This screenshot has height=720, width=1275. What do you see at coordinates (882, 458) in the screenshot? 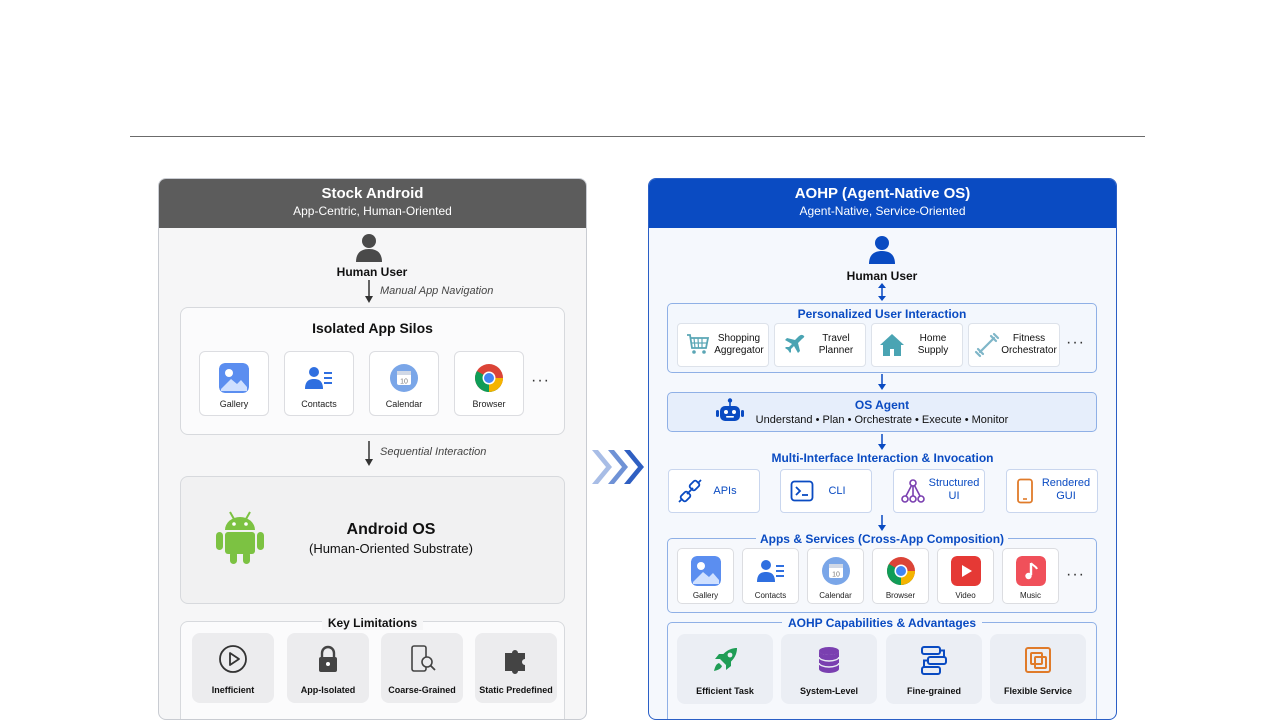
I see `multi-interface-title: Multi-Interface Interaction & Invocation` at bounding box center [882, 458].